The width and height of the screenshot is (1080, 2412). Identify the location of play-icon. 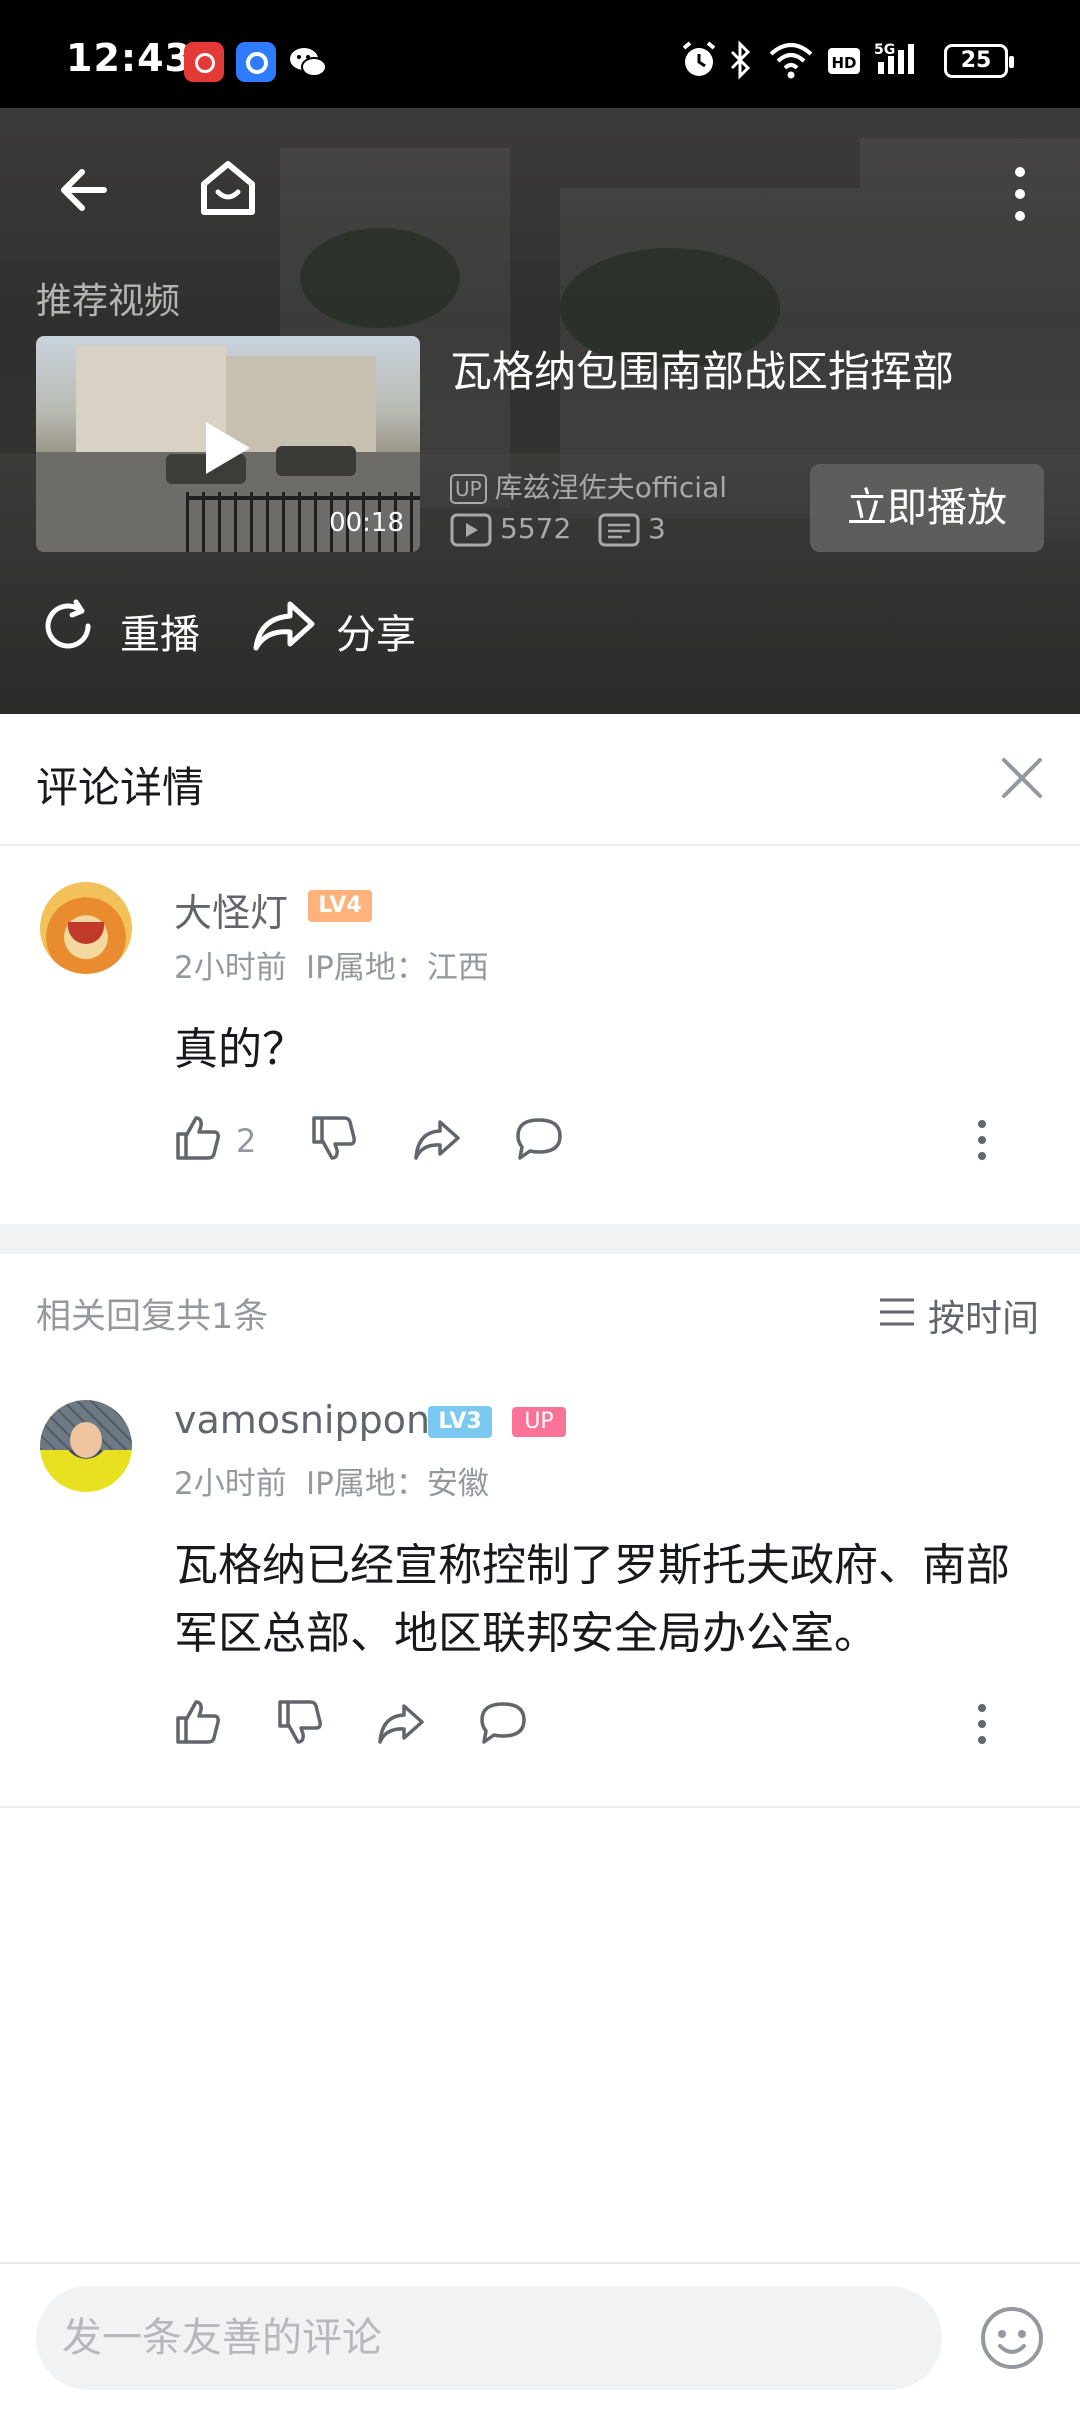
(228, 448).